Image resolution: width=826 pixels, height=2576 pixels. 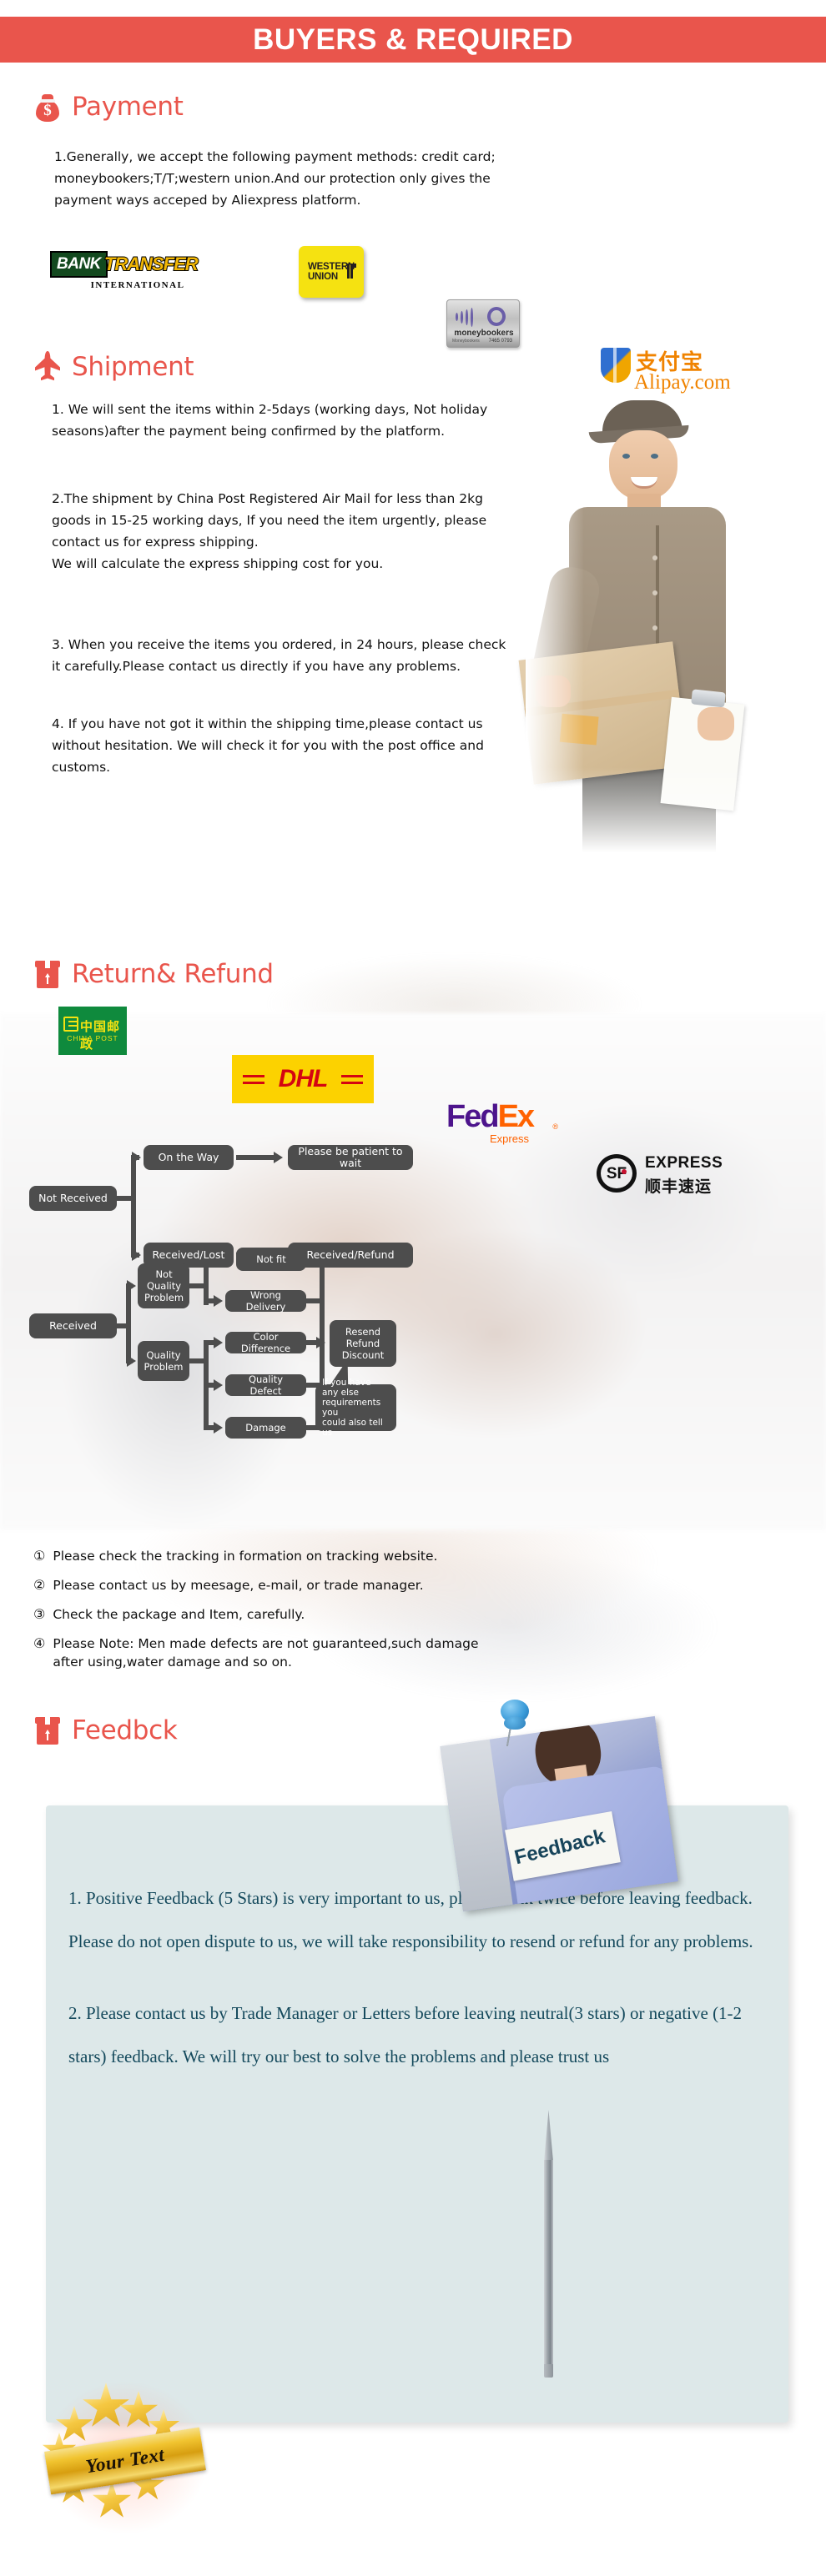 I want to click on flow-node-not-fit: Not fit, so click(x=271, y=1259).